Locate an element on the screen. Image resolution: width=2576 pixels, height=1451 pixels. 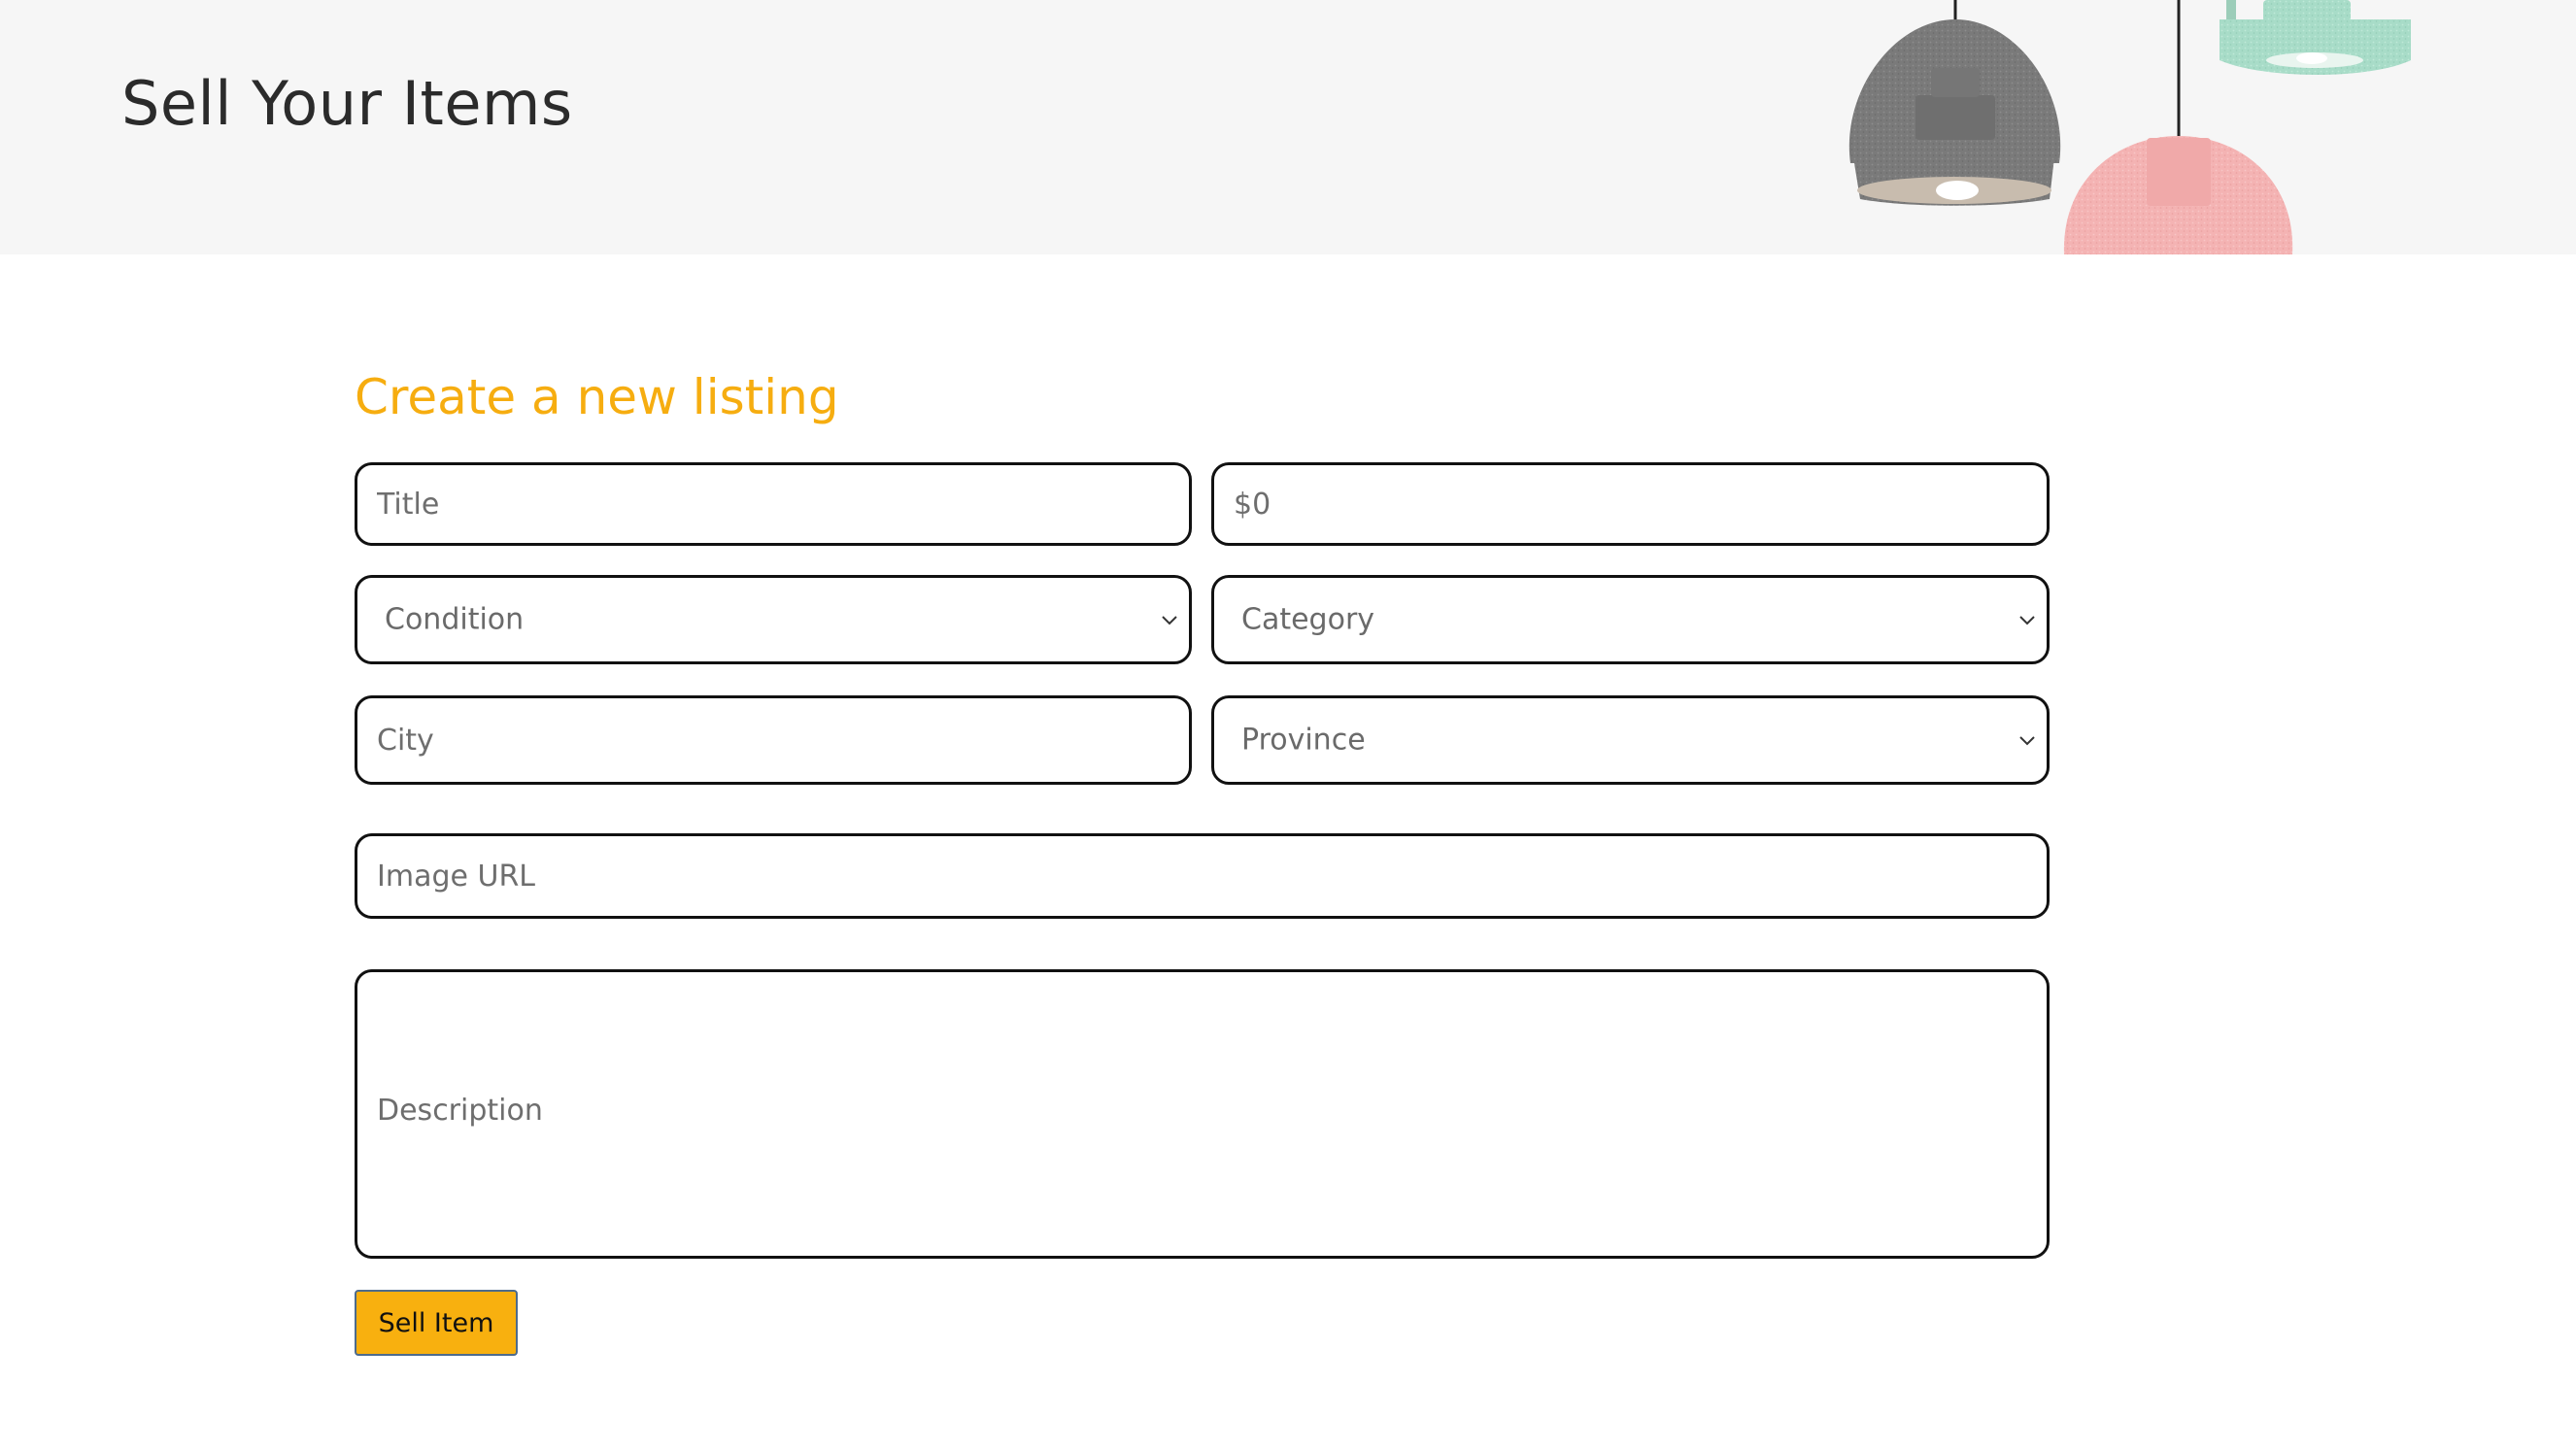
description-wrapper: Description is located at coordinates (1202, 1114).